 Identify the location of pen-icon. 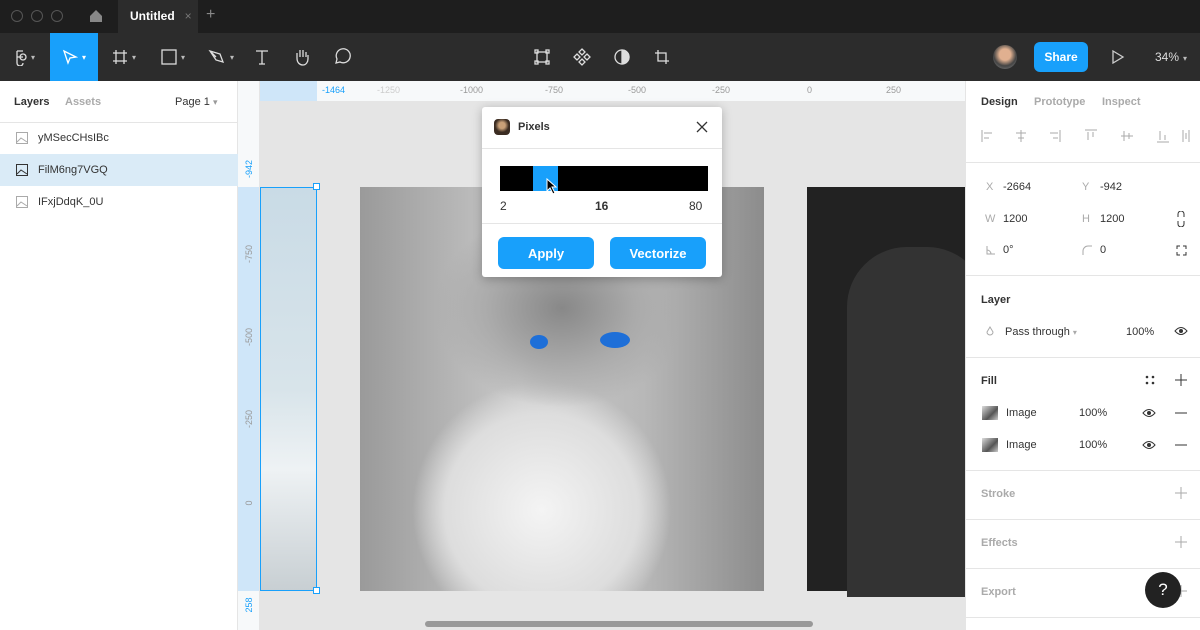
(216, 56).